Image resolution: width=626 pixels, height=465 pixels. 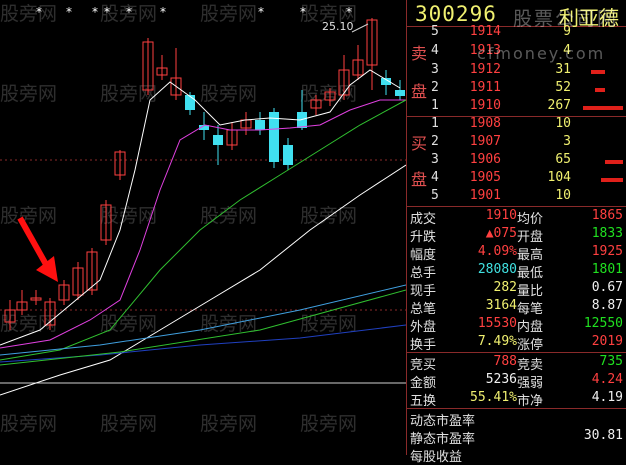 I want to click on bid-price: 1905, so click(x=485, y=177).